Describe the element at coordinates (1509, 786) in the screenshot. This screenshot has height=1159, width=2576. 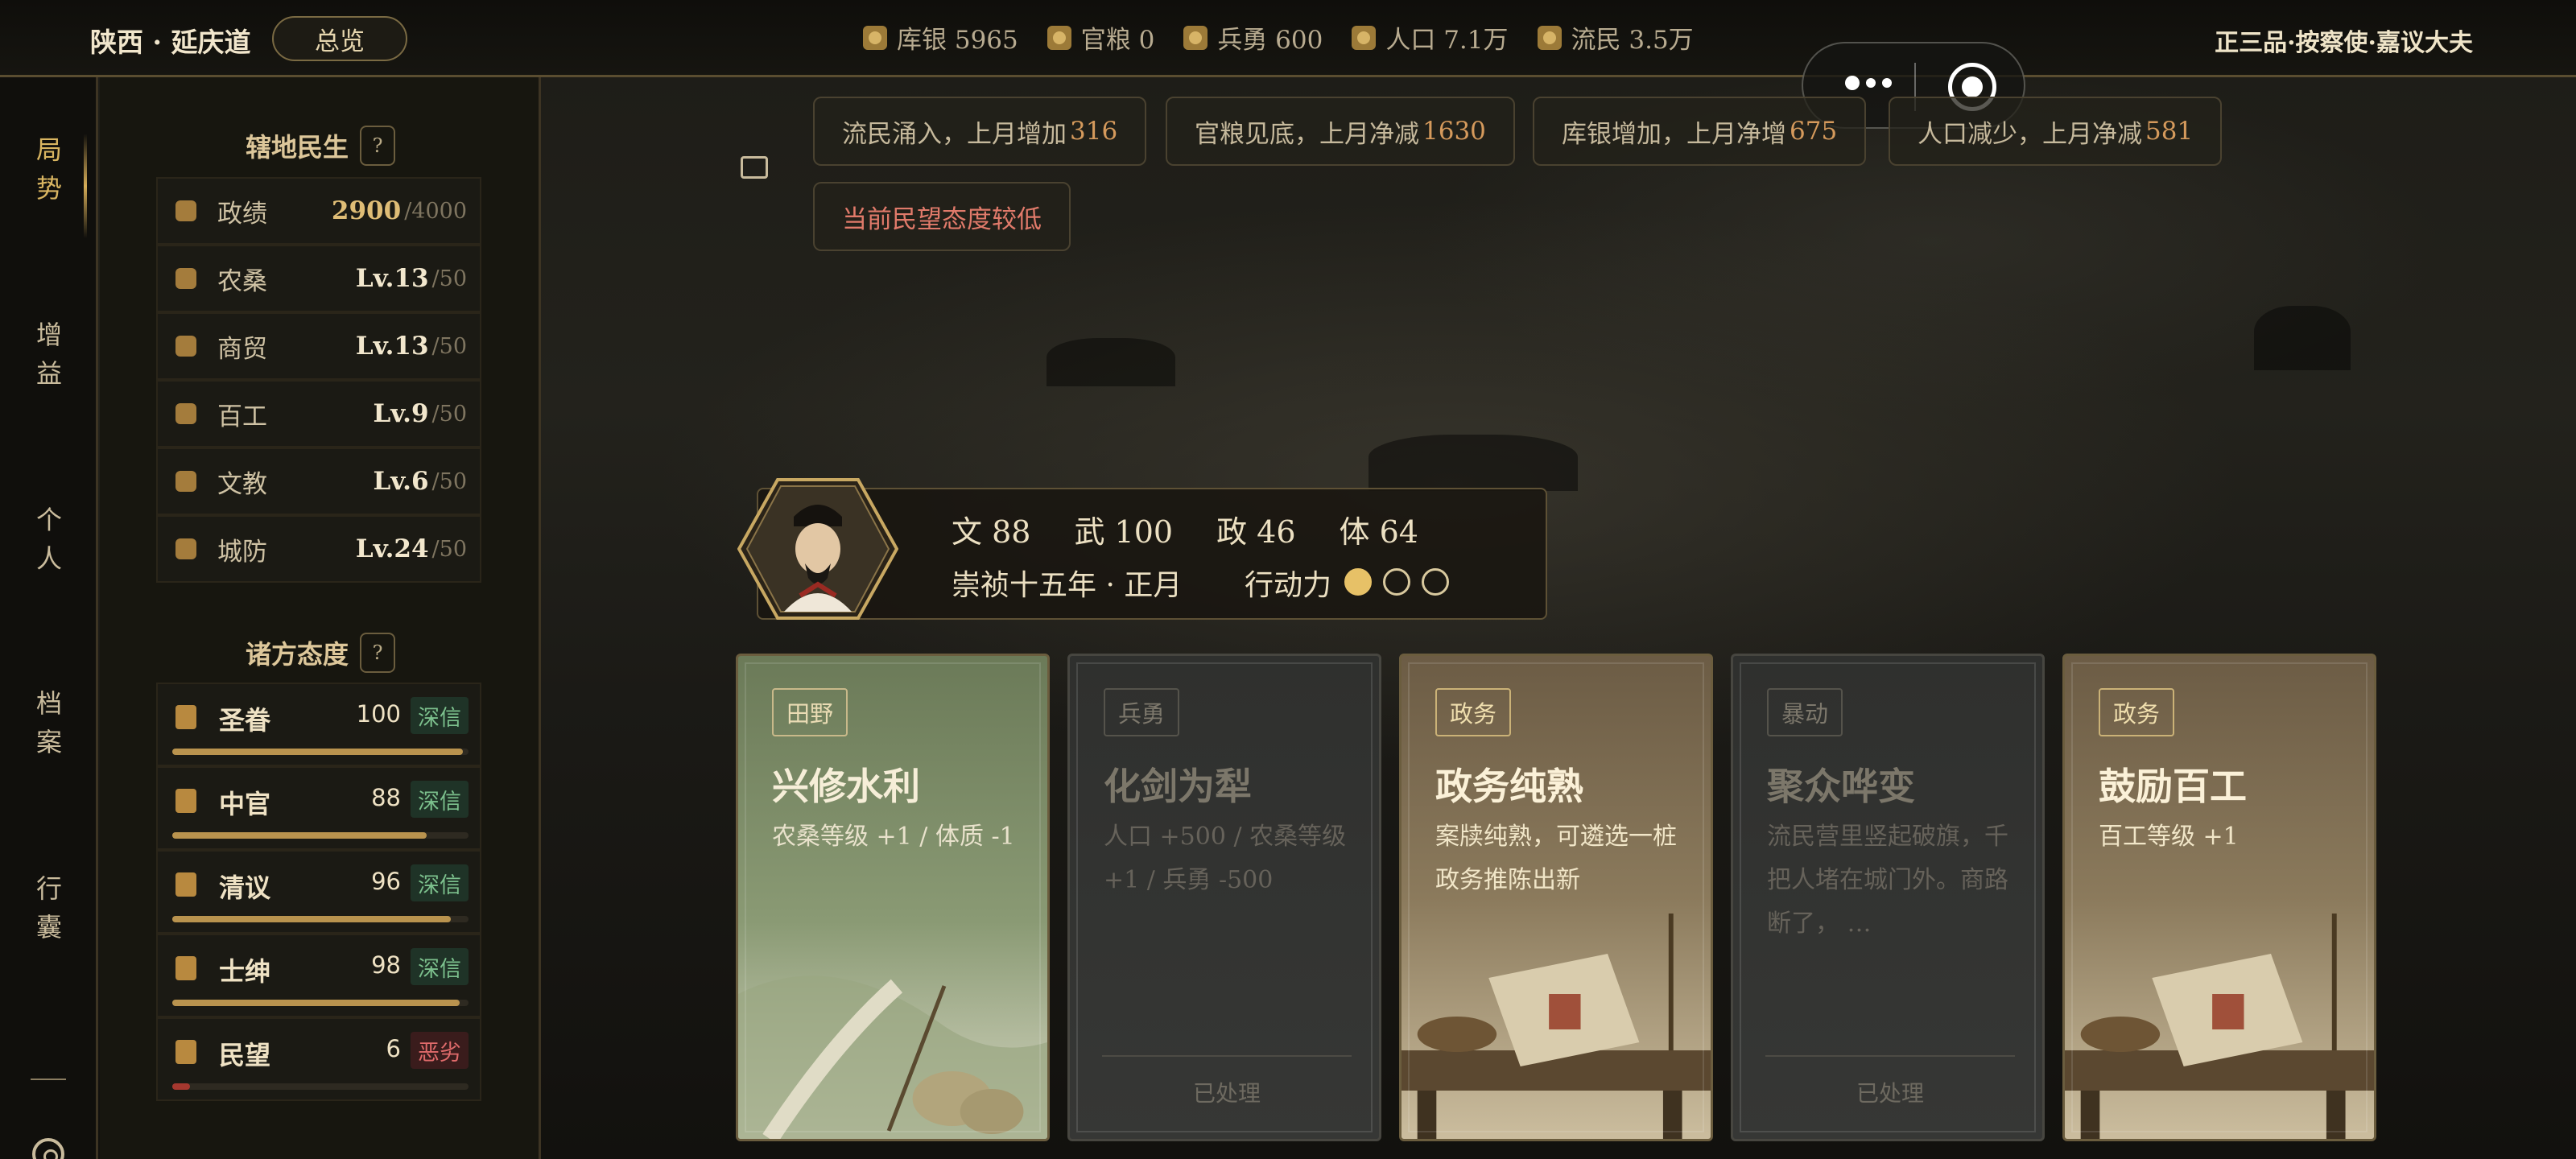
I see `card-title: 政务纯熟` at that location.